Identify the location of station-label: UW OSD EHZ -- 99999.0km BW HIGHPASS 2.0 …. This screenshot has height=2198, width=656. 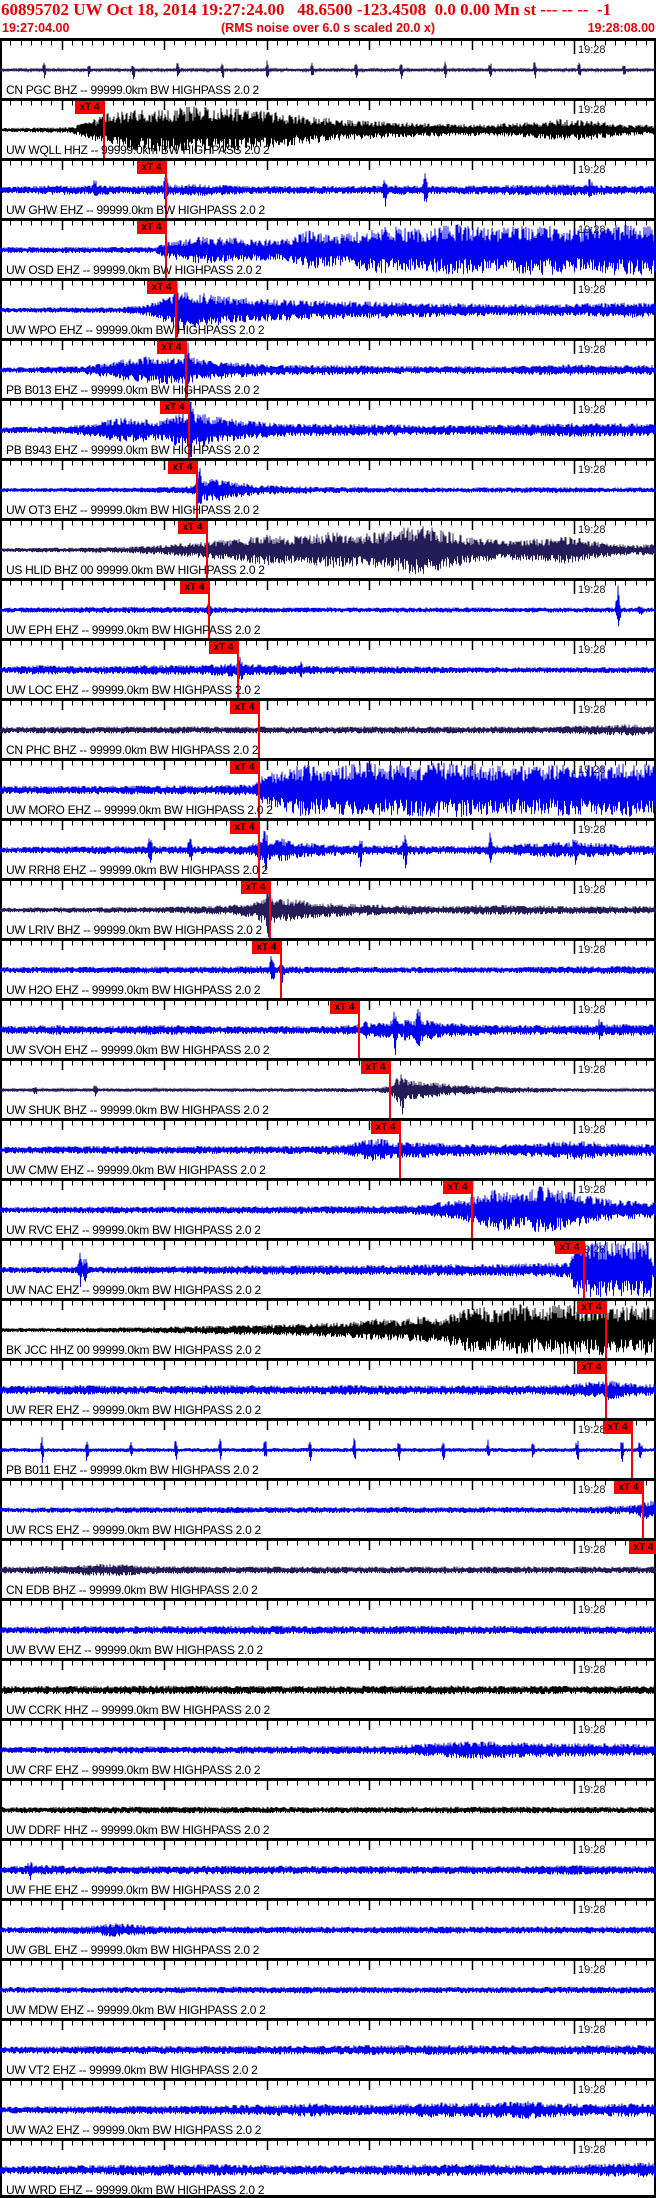
(134, 270).